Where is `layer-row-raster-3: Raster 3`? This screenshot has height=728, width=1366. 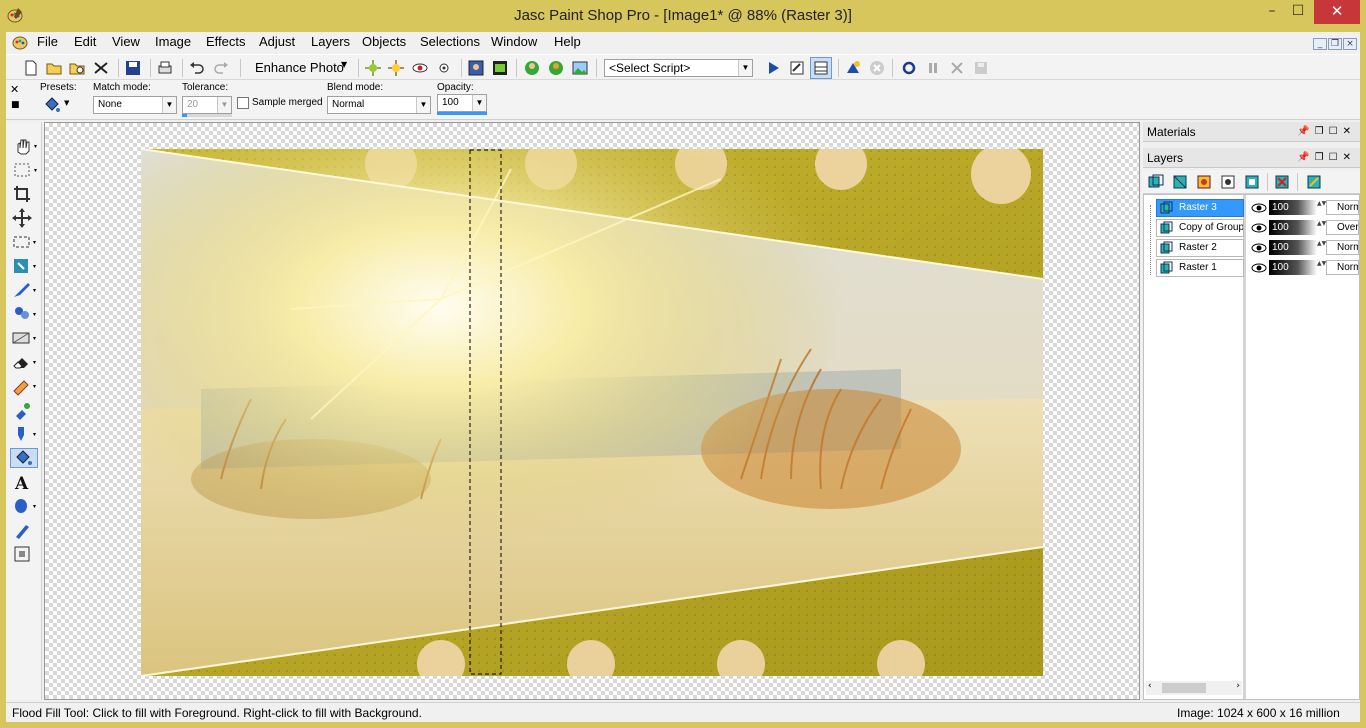 layer-row-raster-3: Raster 3 is located at coordinates (1200, 208).